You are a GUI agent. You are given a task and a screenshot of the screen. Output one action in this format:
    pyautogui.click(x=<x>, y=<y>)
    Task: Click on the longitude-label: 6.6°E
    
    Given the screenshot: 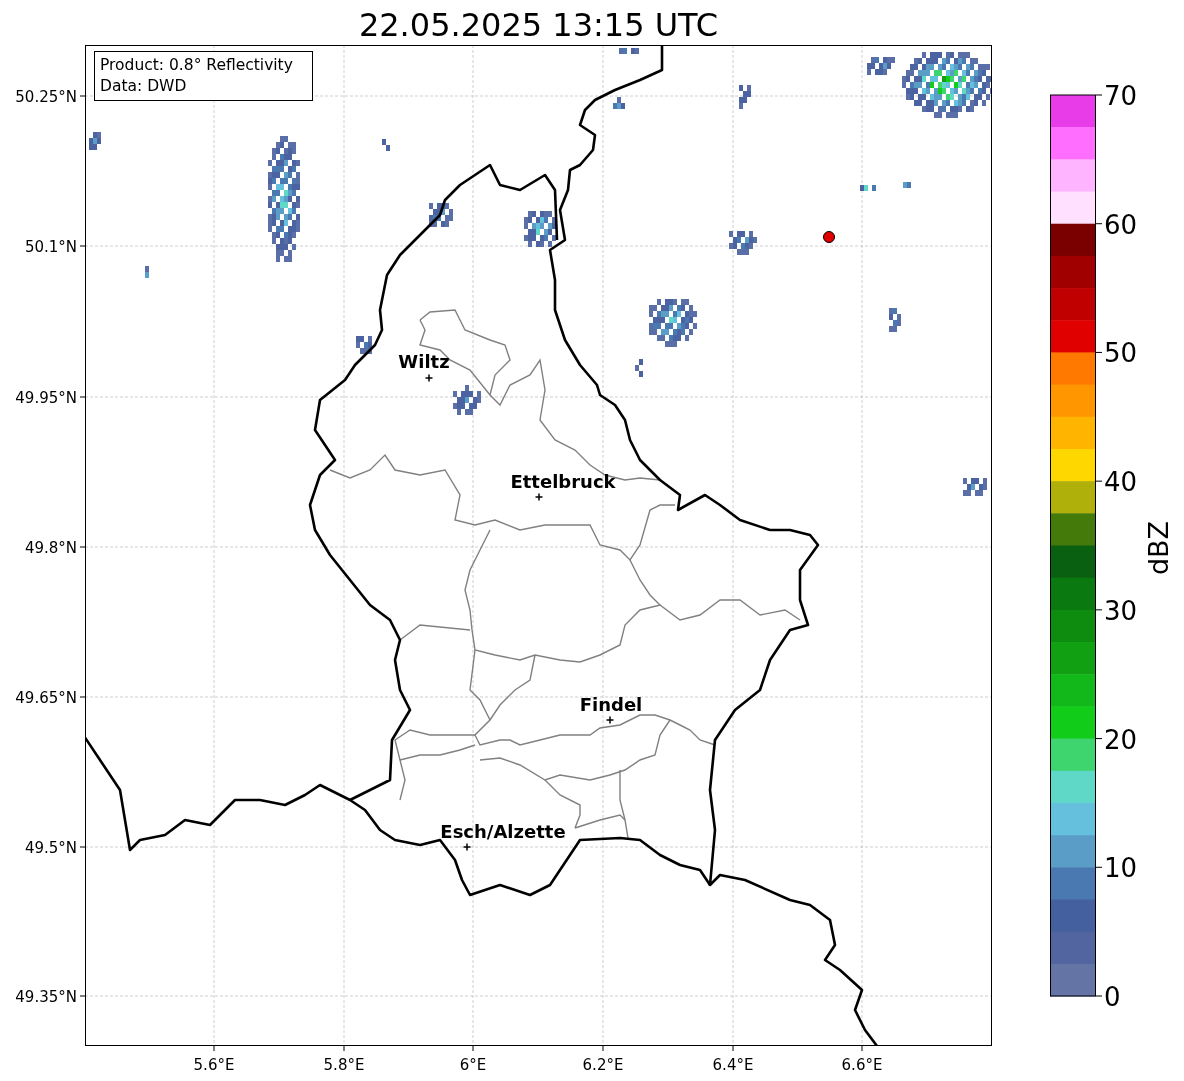 What is the action you would take?
    pyautogui.click(x=862, y=1065)
    